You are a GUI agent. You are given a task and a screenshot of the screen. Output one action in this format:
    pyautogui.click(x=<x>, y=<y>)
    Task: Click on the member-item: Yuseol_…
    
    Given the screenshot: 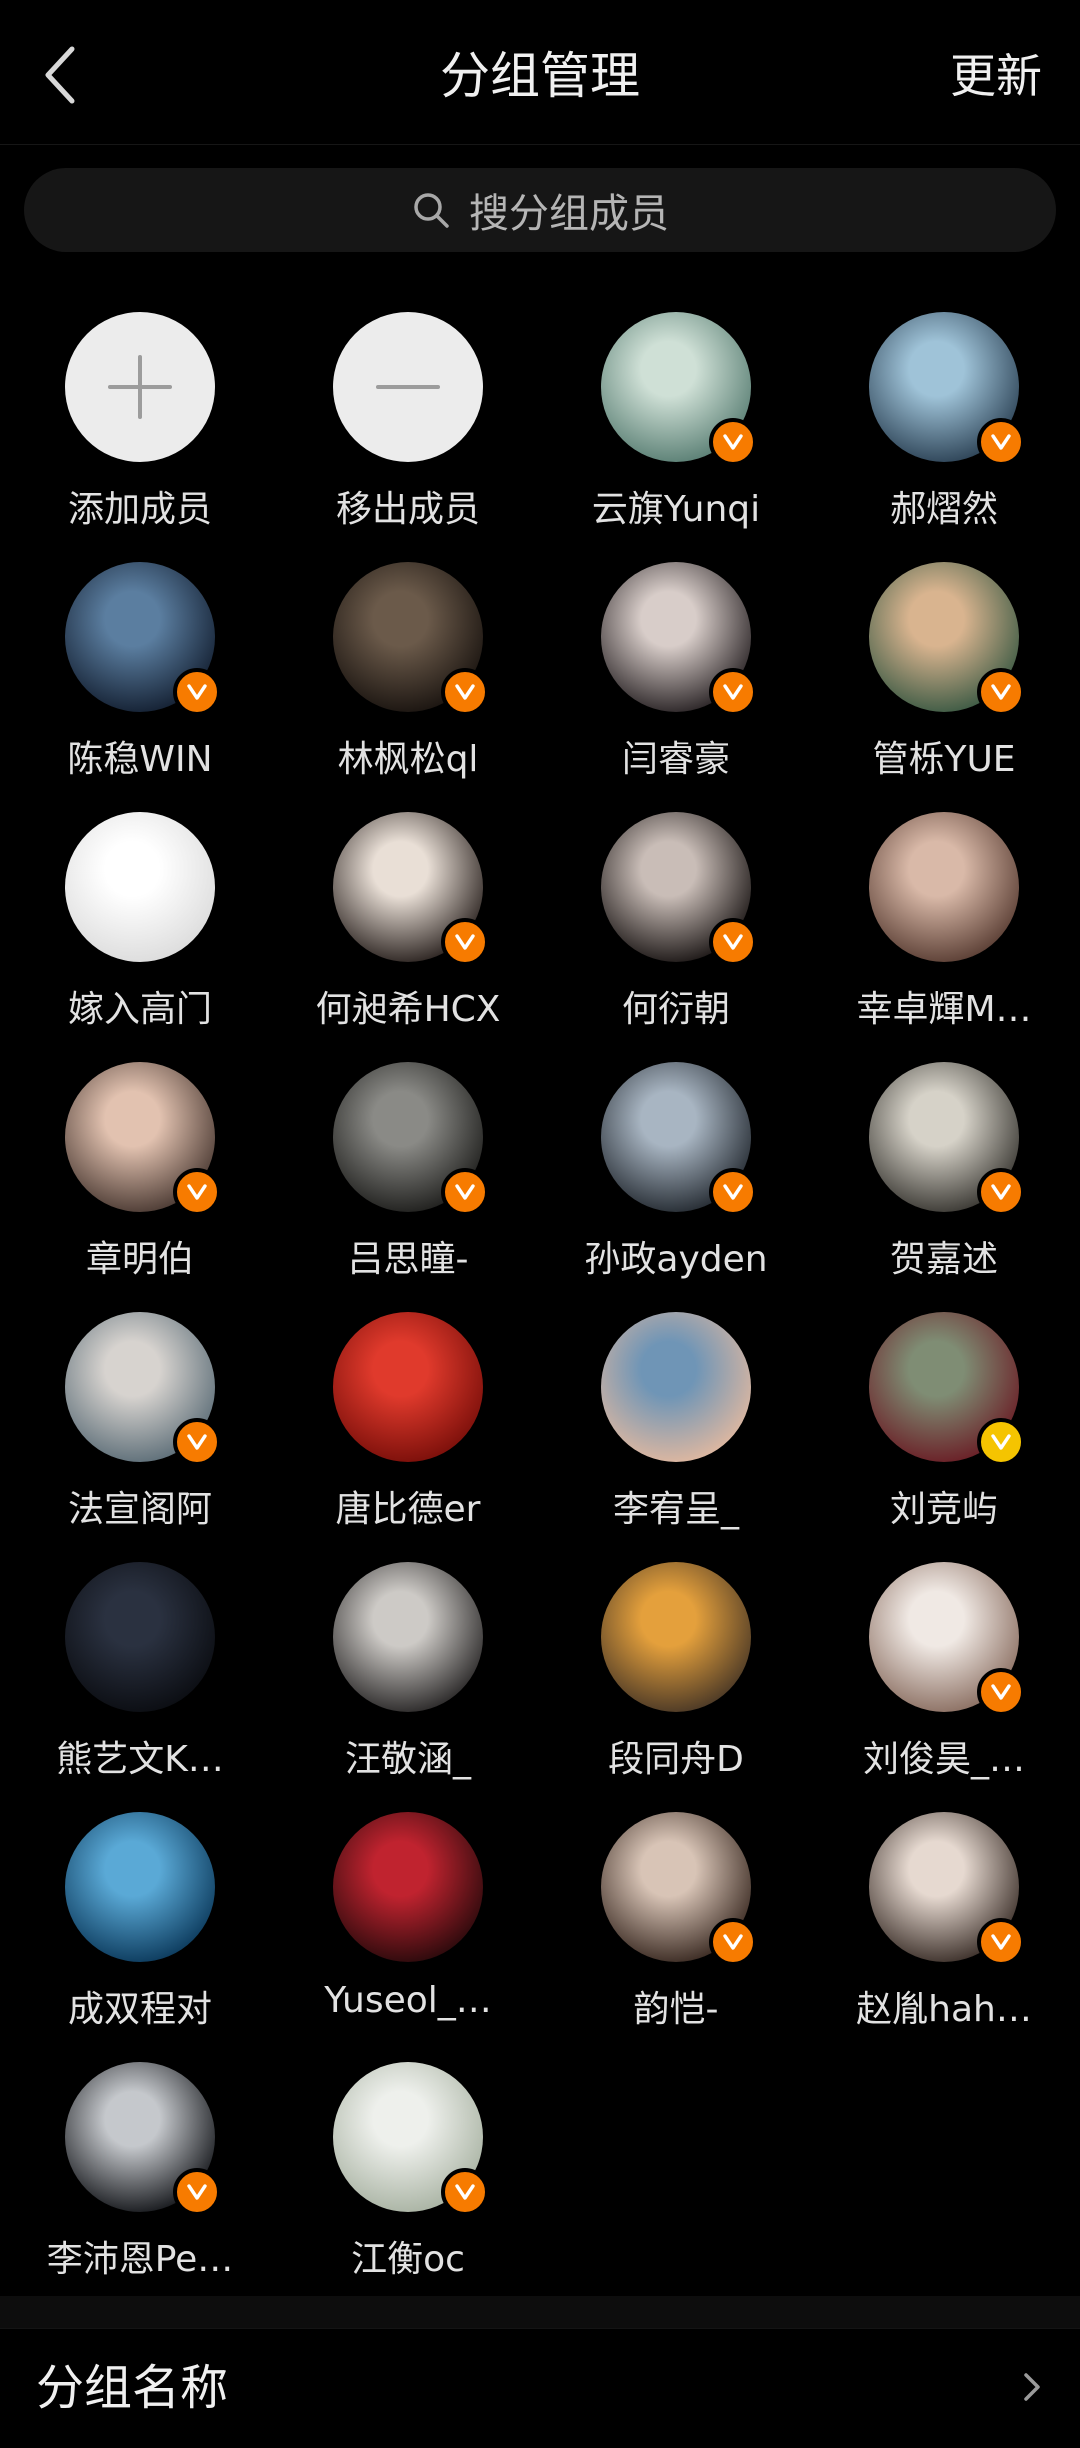 What is the action you would take?
    pyautogui.click(x=408, y=1931)
    